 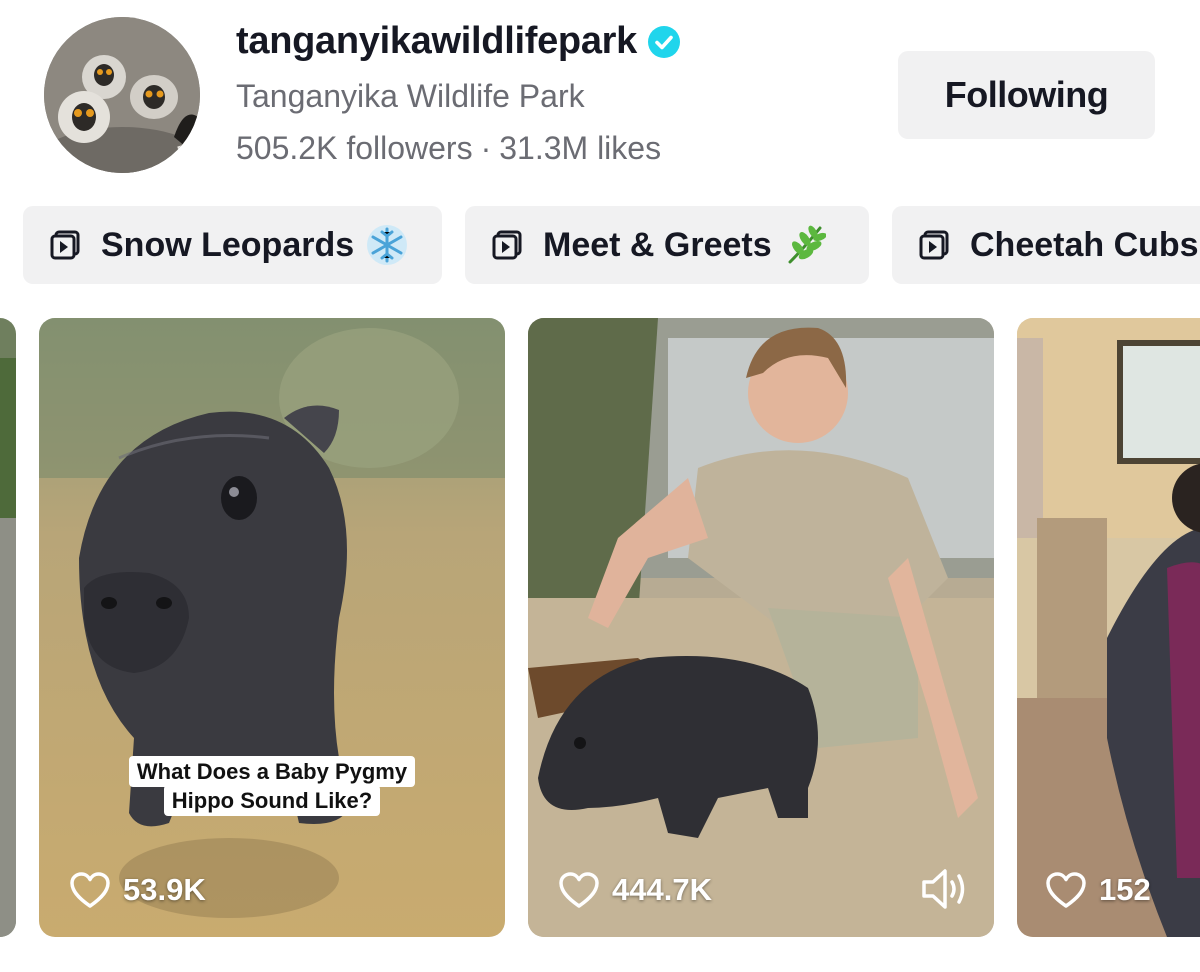 What do you see at coordinates (272, 800) in the screenshot?
I see `caption-line-2: Hippo Sound Like?` at bounding box center [272, 800].